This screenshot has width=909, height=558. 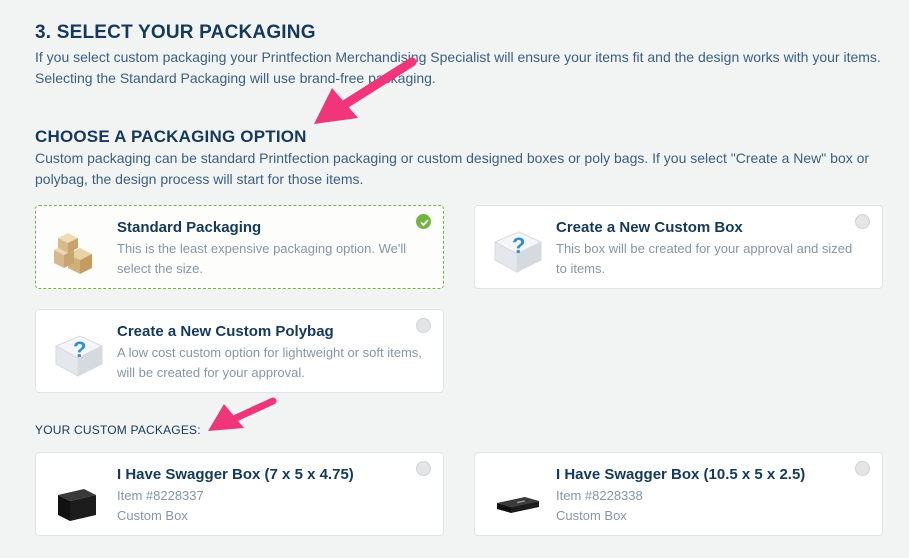 What do you see at coordinates (225, 331) in the screenshot?
I see `option-title: Create a New Custom Polybag` at bounding box center [225, 331].